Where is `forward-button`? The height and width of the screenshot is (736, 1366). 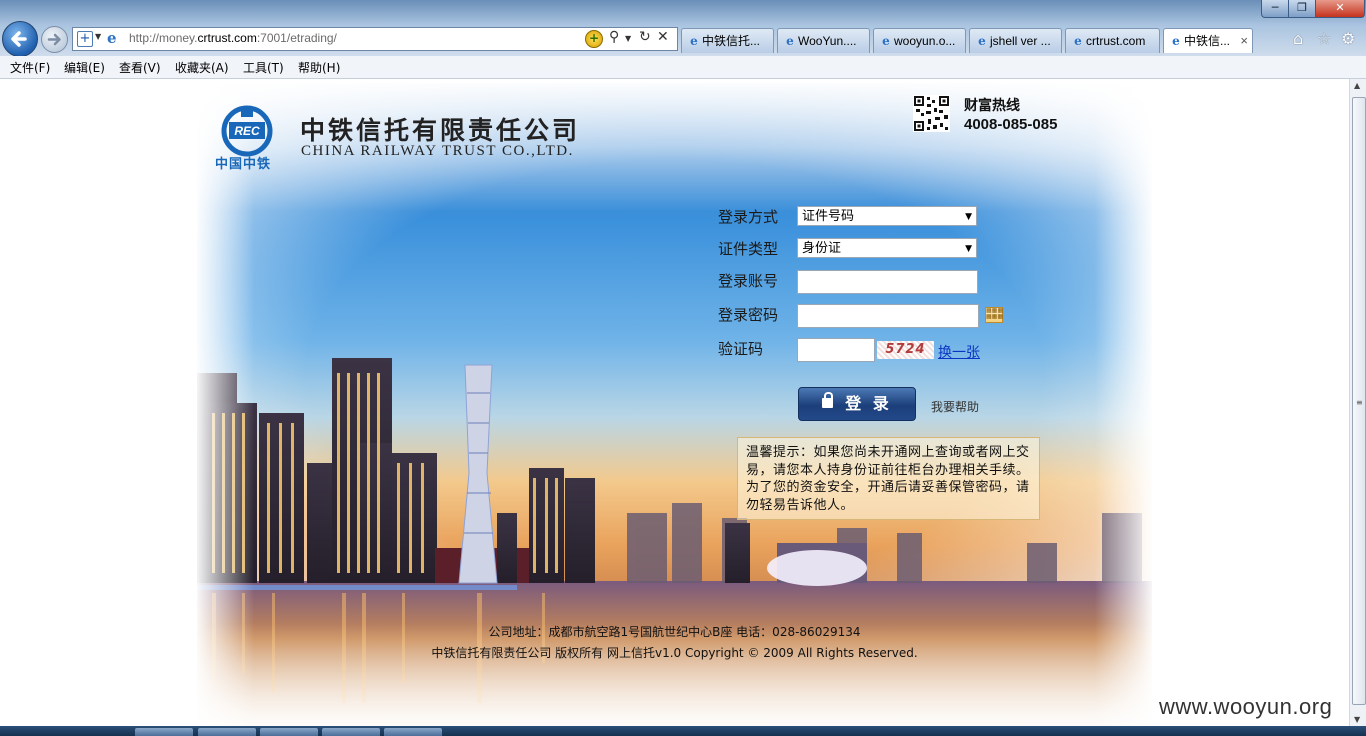 forward-button is located at coordinates (54, 39).